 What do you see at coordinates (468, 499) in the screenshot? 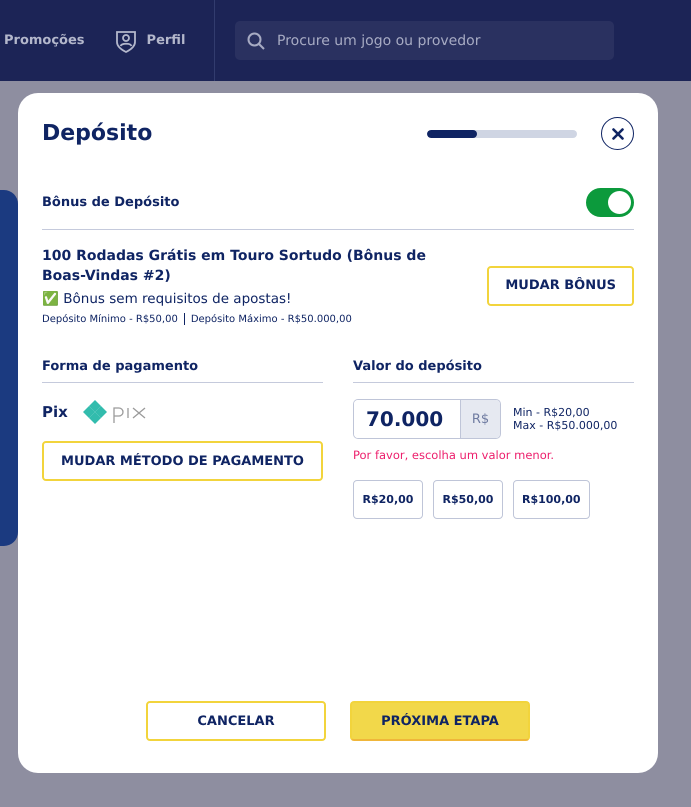
I see `preset-amount-button: R$50,00` at bounding box center [468, 499].